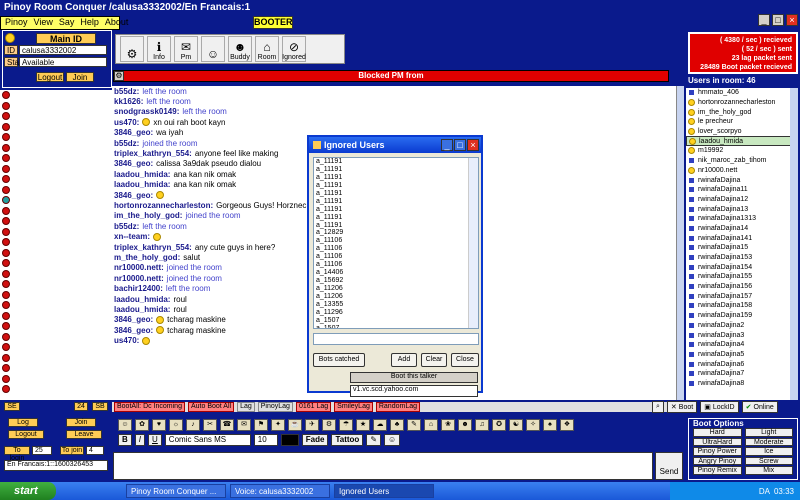  What do you see at coordinates (95, 450) in the screenshot?
I see `to-join-input: 4` at bounding box center [95, 450].